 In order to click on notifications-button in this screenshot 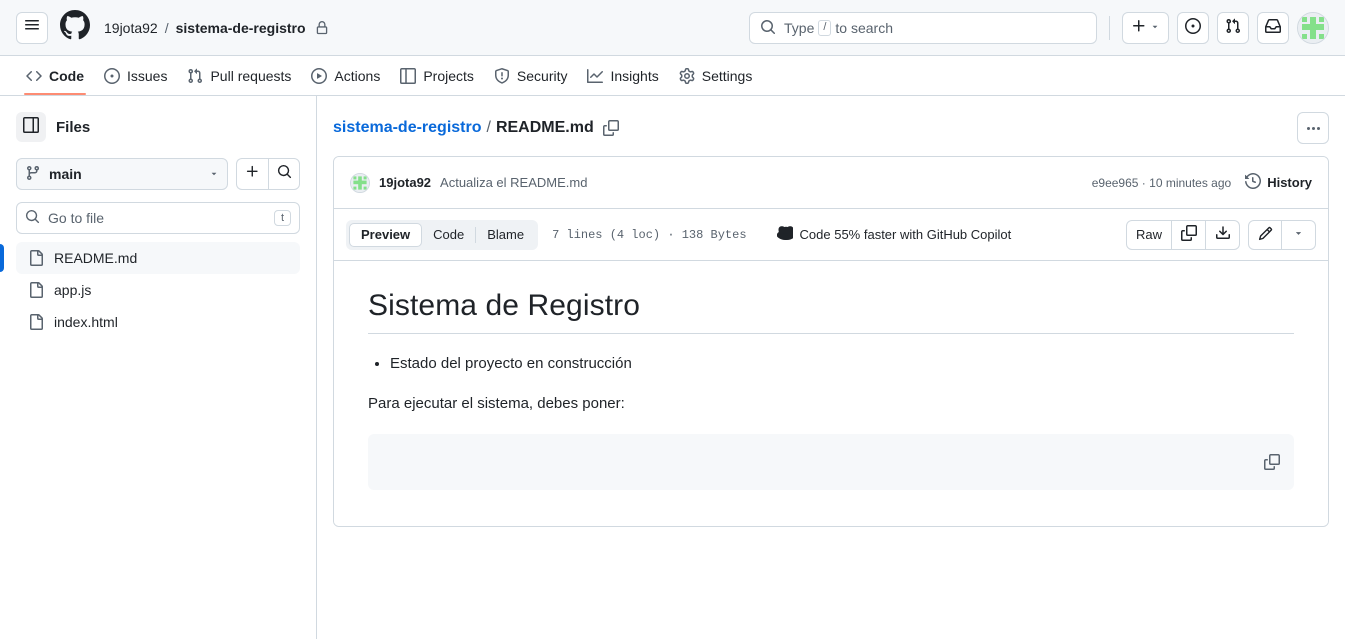, I will do `click(1273, 28)`.